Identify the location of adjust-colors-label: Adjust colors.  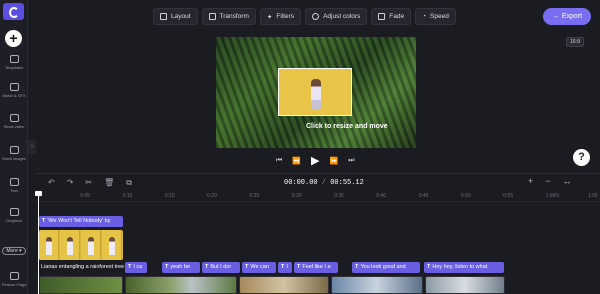
(342, 16).